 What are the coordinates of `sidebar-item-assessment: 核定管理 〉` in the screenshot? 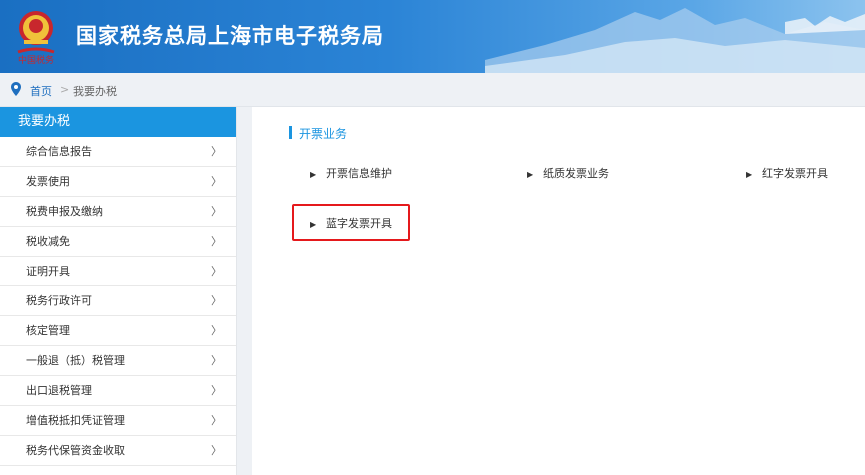 It's located at (118, 331).